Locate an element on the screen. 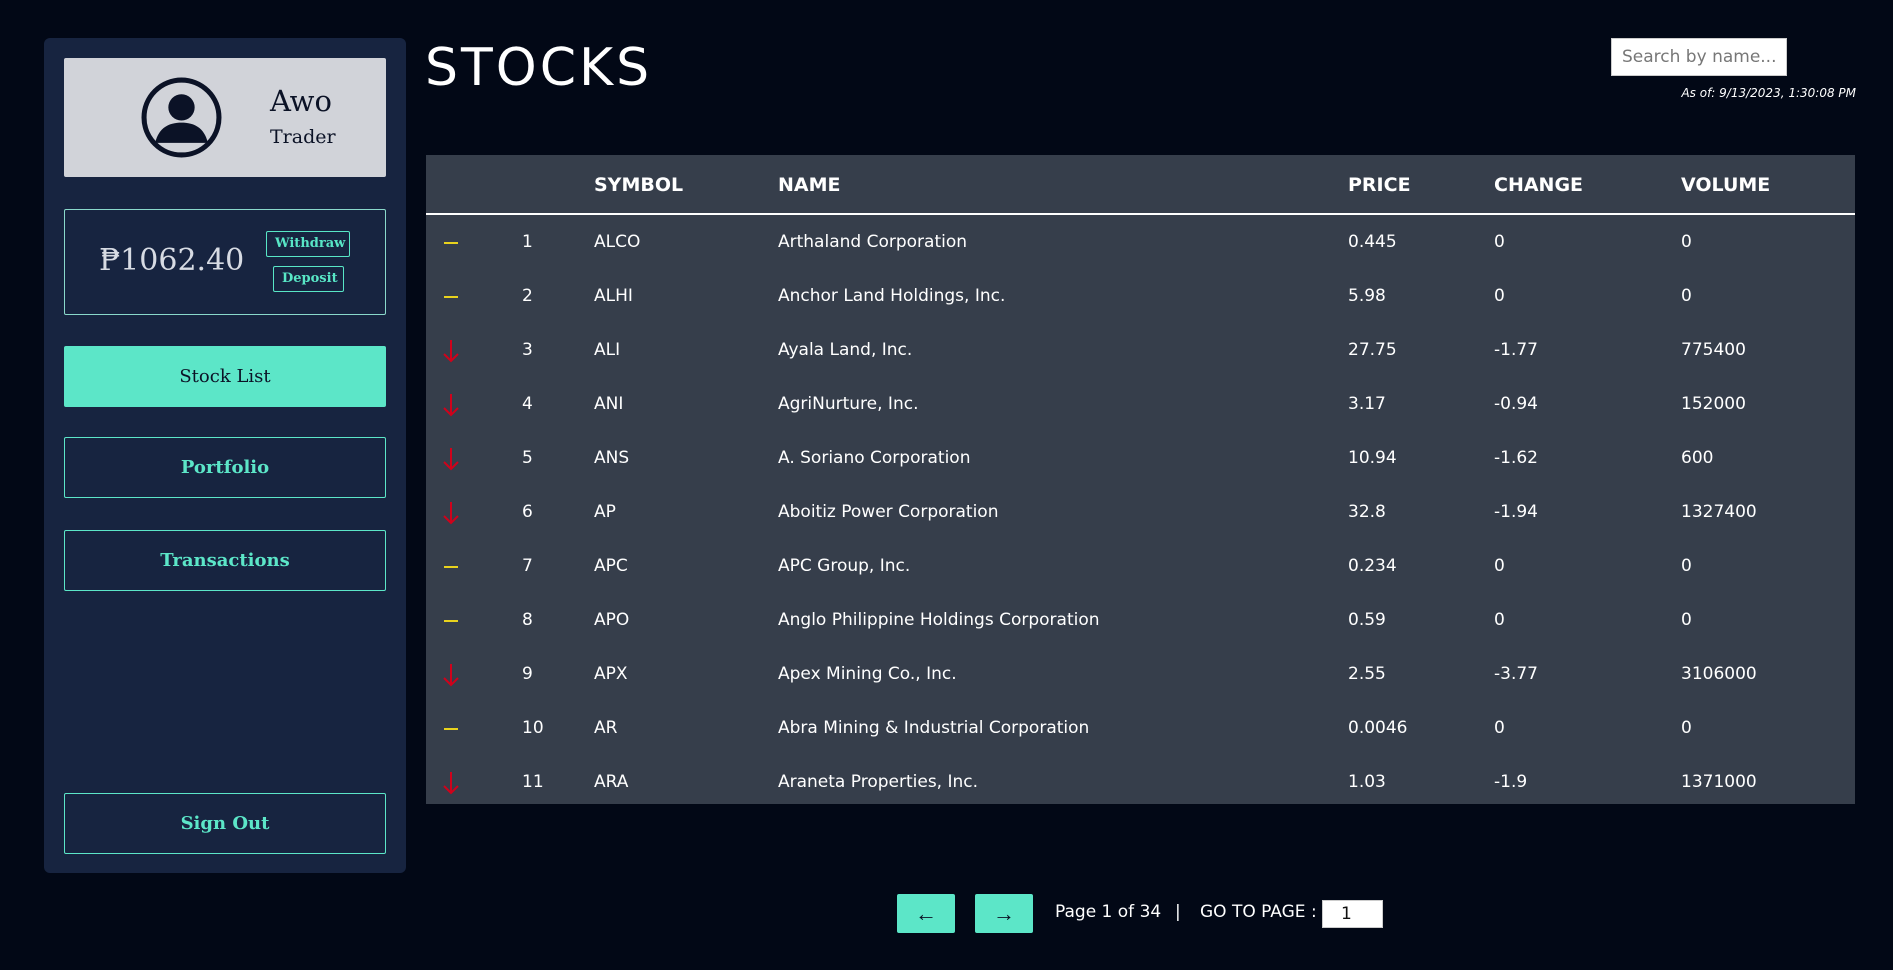 The width and height of the screenshot is (1893, 970). row-price: 0.445 is located at coordinates (1372, 242).